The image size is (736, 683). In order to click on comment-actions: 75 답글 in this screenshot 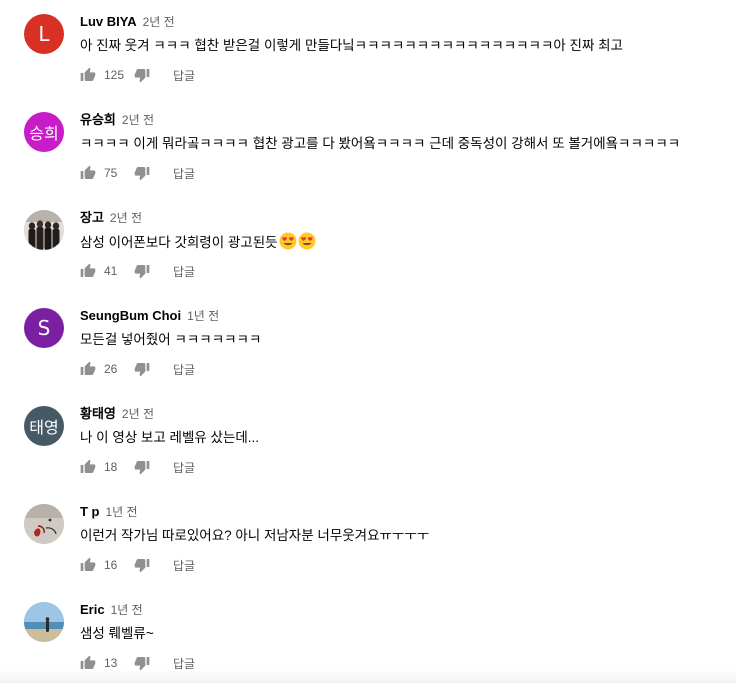, I will do `click(137, 173)`.